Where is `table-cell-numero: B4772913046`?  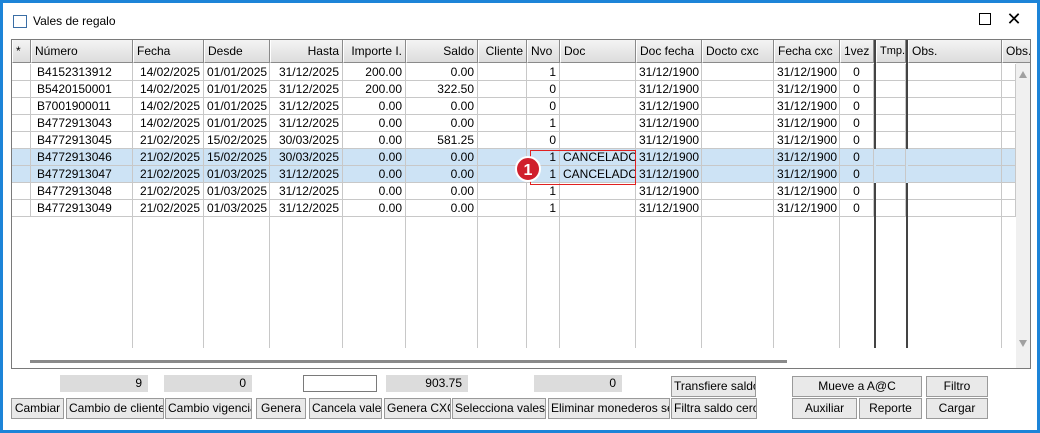
table-cell-numero: B4772913046 is located at coordinates (82, 157).